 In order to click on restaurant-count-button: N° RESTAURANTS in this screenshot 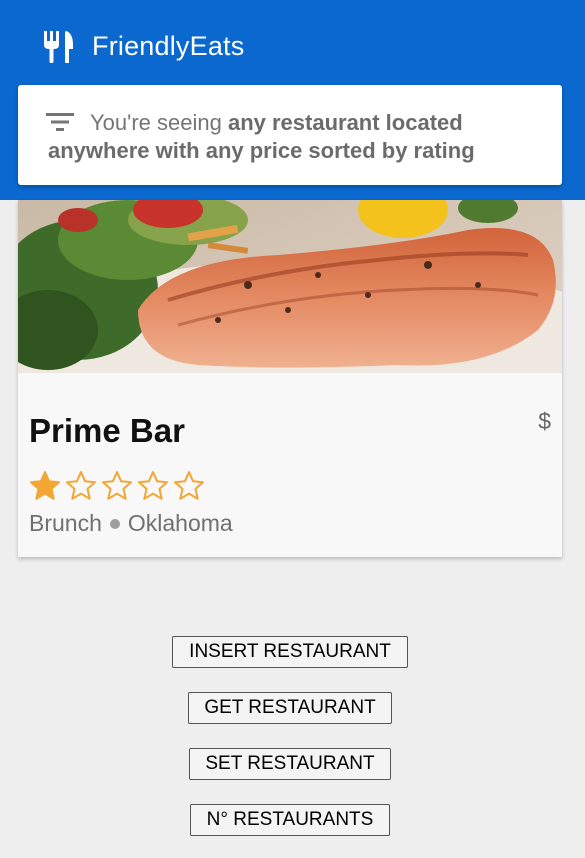, I will do `click(290, 820)`.